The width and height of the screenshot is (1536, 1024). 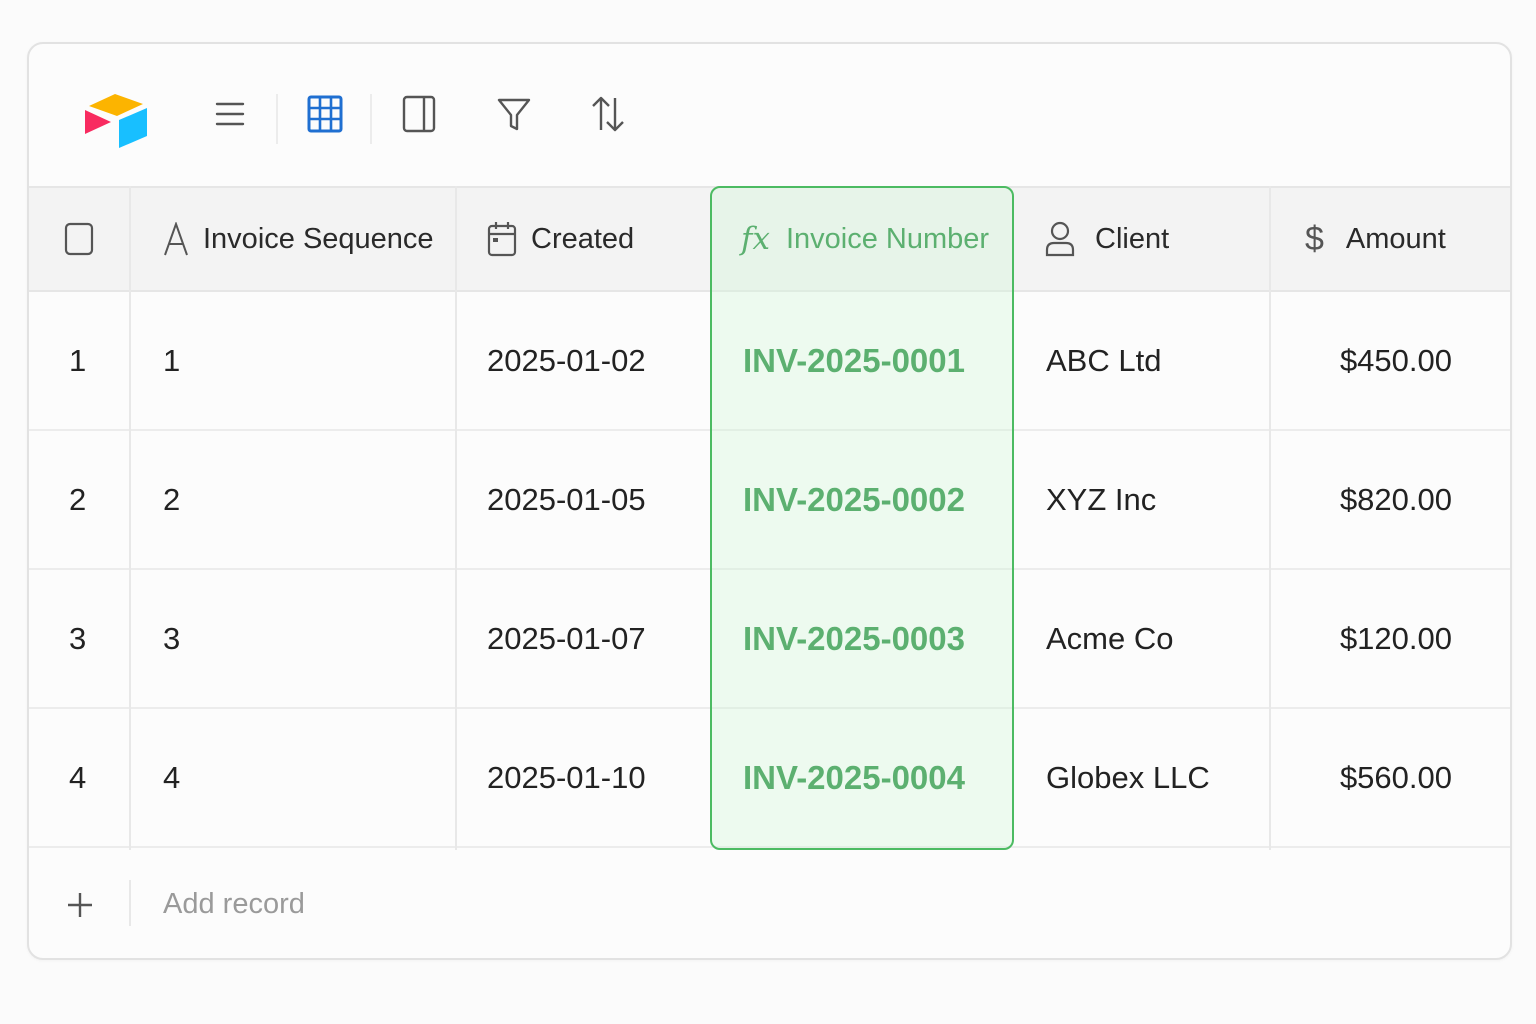 What do you see at coordinates (566, 777) in the screenshot?
I see `cell-created: 2025-01-10` at bounding box center [566, 777].